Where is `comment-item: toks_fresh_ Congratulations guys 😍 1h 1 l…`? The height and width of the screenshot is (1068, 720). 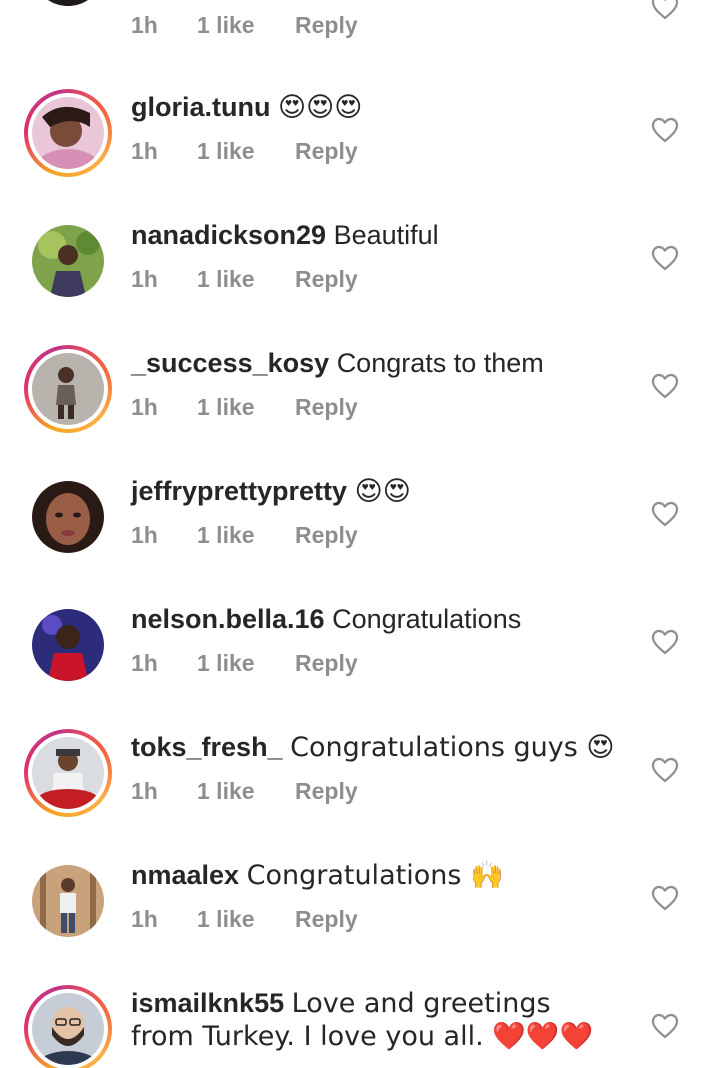 comment-item: toks_fresh_ Congratulations guys 😍 1h 1 l… is located at coordinates (360, 793).